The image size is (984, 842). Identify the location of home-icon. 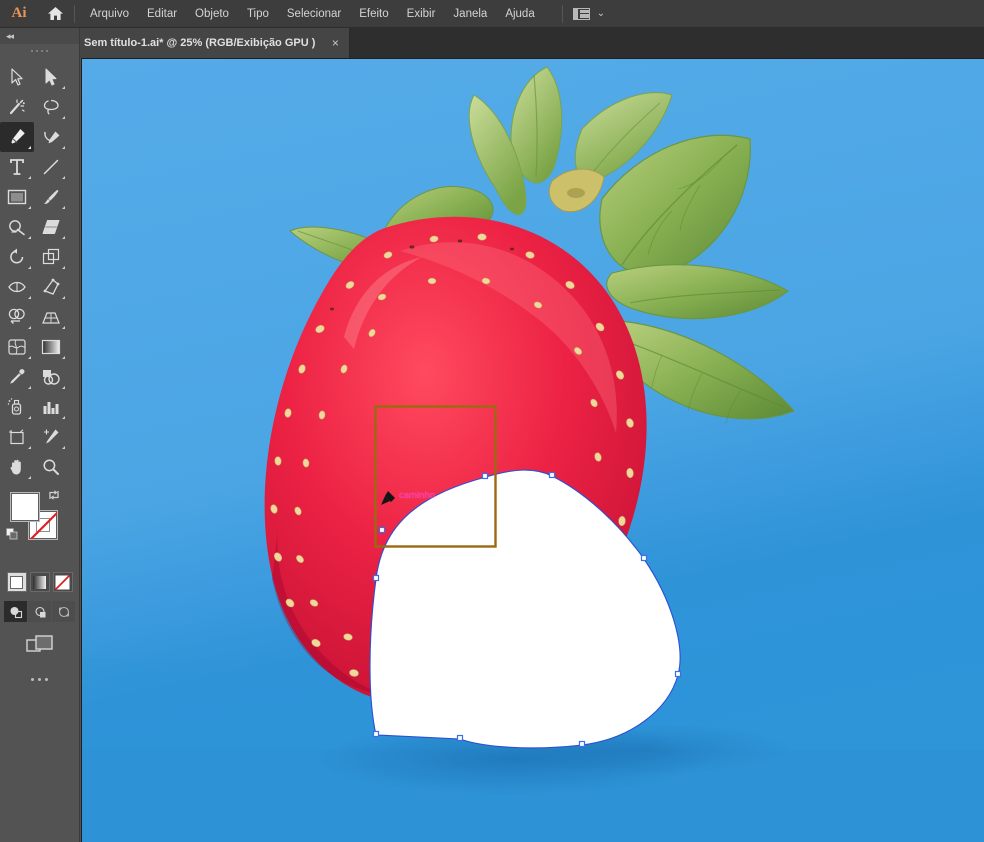
(55, 14).